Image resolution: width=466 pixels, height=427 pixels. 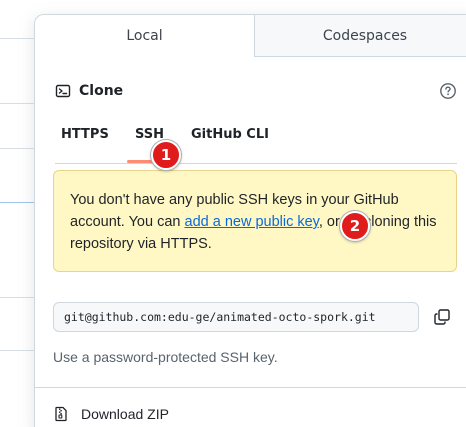 What do you see at coordinates (145, 36) in the screenshot?
I see `tab-local: Local` at bounding box center [145, 36].